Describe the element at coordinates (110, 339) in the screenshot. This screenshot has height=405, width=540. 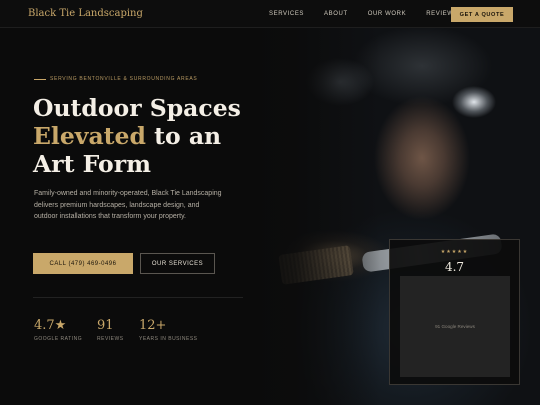
I see `stat-label: REVIEWS` at that location.